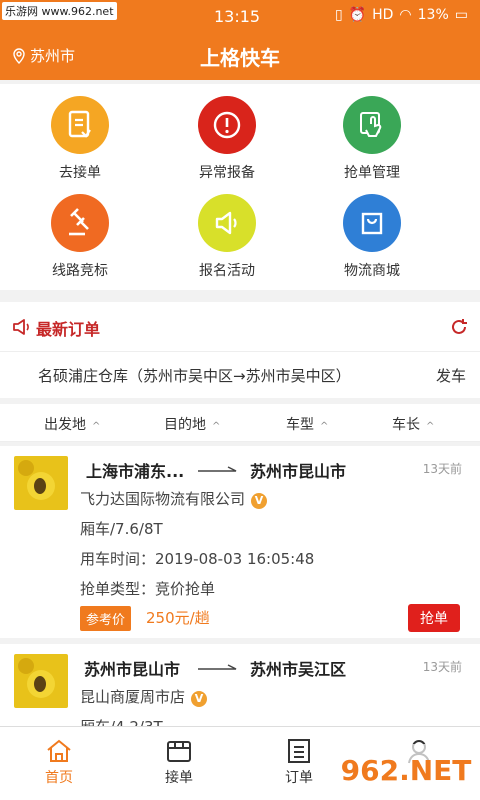 The height and width of the screenshot is (800, 480). What do you see at coordinates (148, 589) in the screenshot?
I see `order-grab-type: 抢单类型：竞价抢单` at bounding box center [148, 589].